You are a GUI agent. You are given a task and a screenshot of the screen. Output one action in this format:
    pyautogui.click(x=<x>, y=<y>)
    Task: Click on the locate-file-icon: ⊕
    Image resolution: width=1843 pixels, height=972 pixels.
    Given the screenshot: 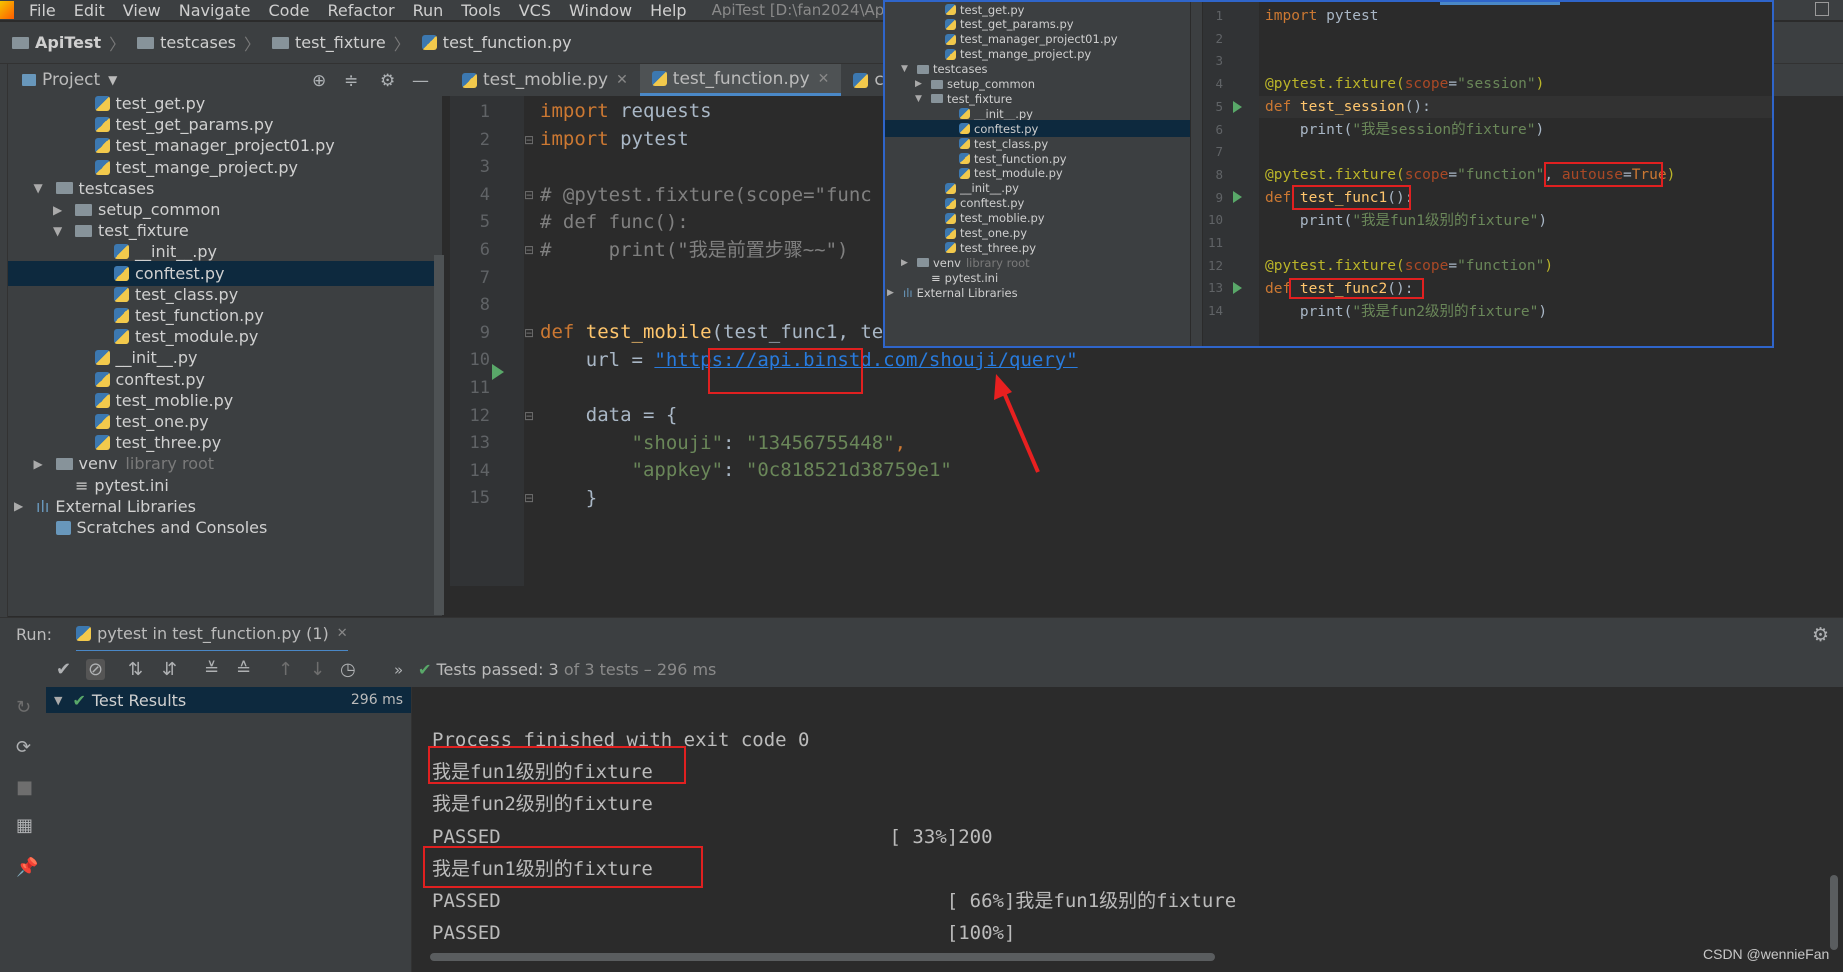 What is the action you would take?
    pyautogui.click(x=319, y=81)
    